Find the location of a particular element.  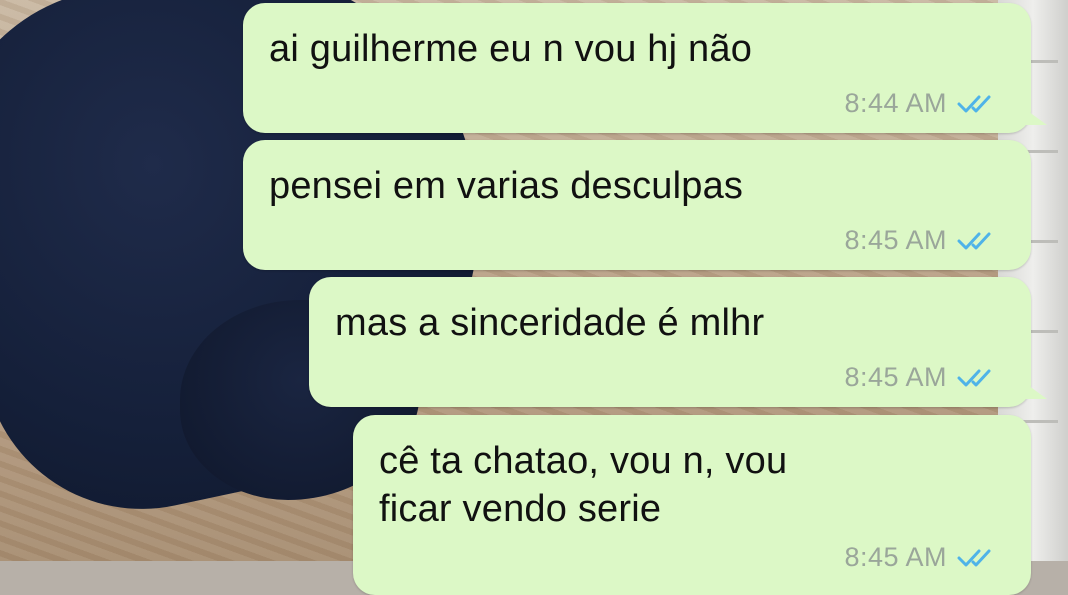

message-meta: 8:44 AM is located at coordinates (922, 103).